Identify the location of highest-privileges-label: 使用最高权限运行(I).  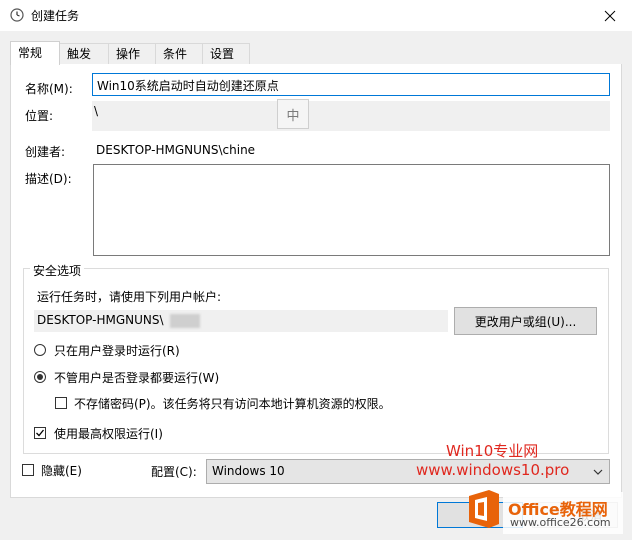
(108, 433).